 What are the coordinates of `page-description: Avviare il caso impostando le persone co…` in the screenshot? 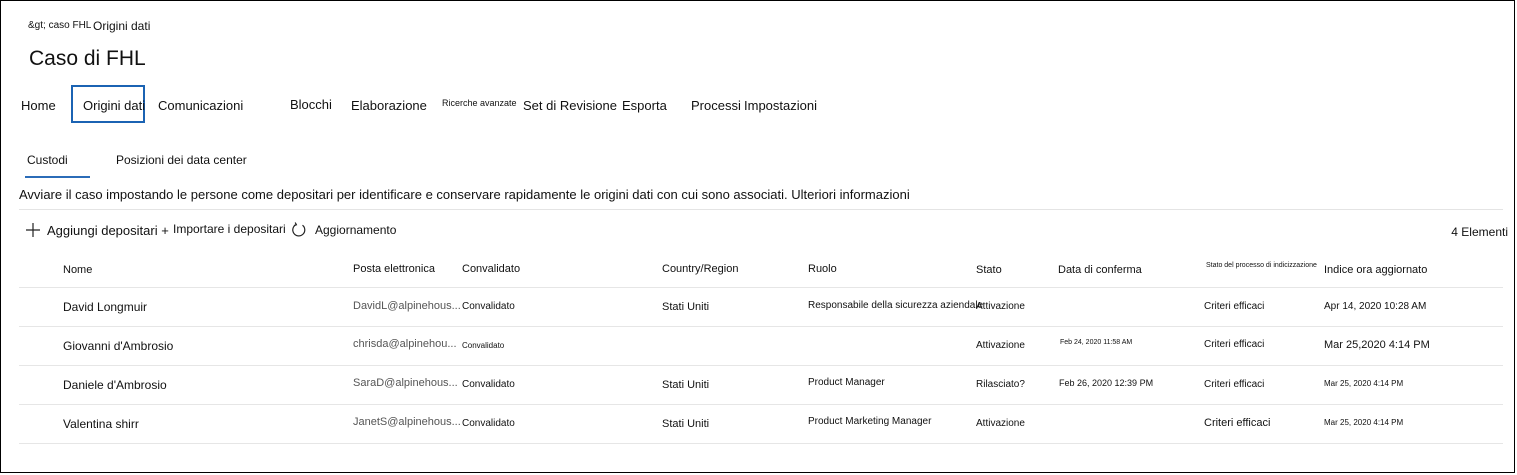 It's located at (464, 194).